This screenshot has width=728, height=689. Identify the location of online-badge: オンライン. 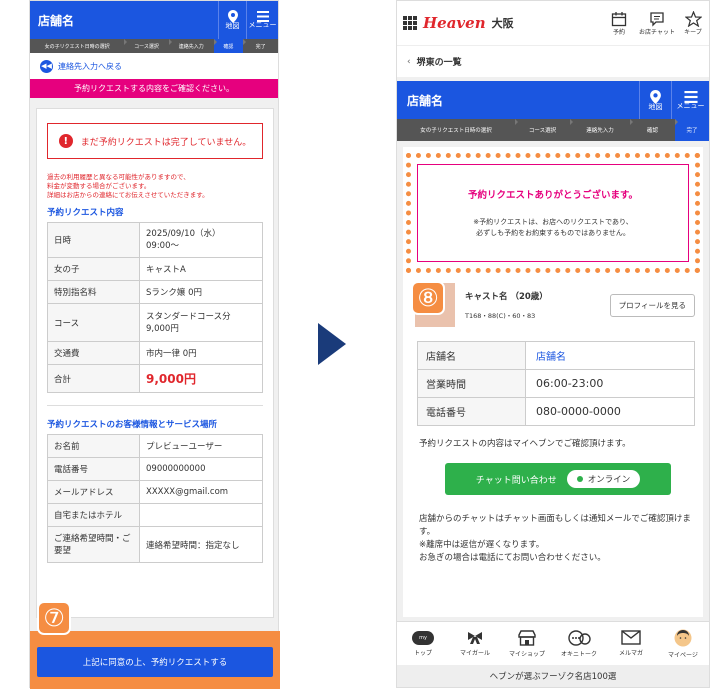
(603, 479).